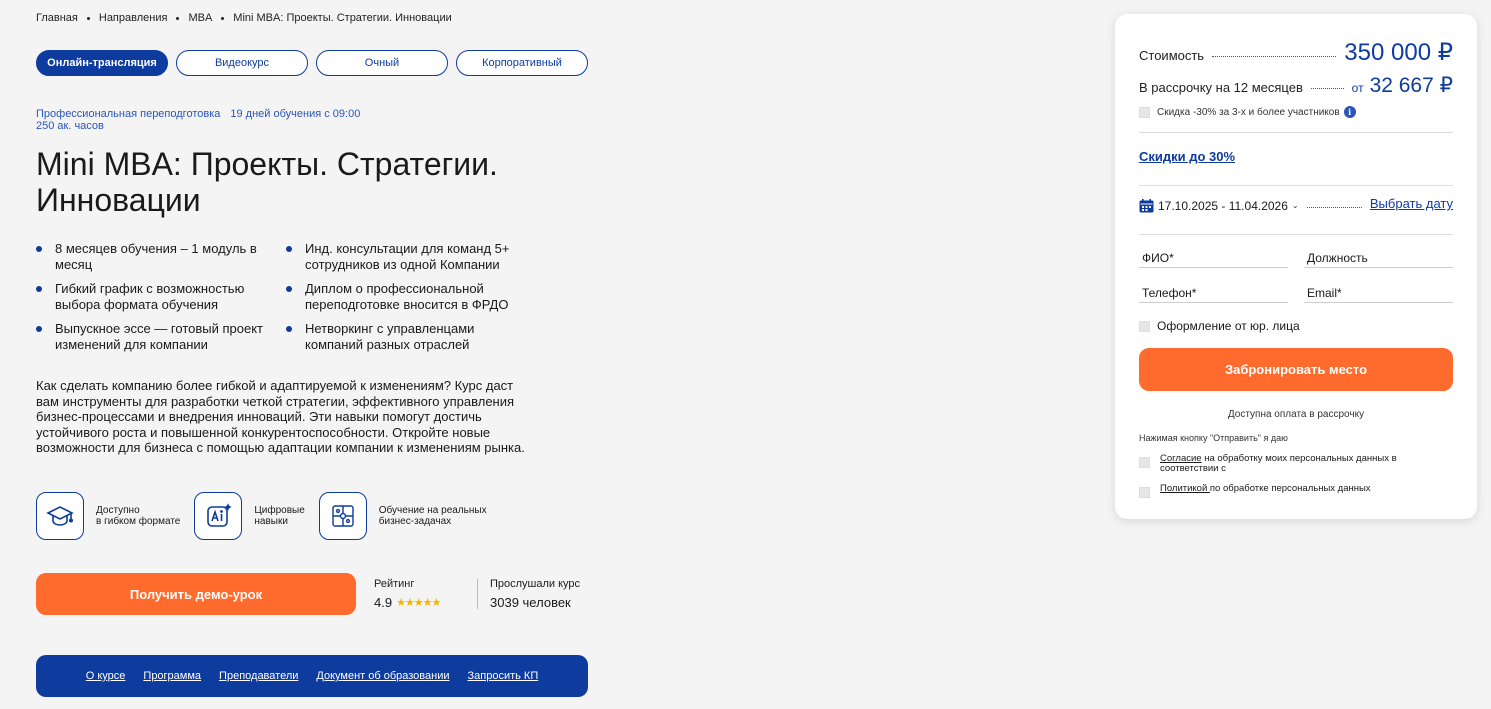 The image size is (1491, 709). What do you see at coordinates (530, 602) in the screenshot?
I see `listened-value: 3039 человек` at bounding box center [530, 602].